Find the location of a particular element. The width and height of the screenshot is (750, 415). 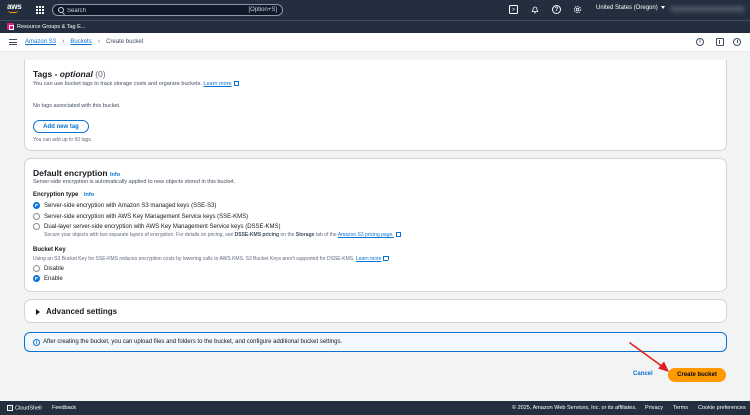

search-shortcut-hint: [Option+S] is located at coordinates (262, 10).